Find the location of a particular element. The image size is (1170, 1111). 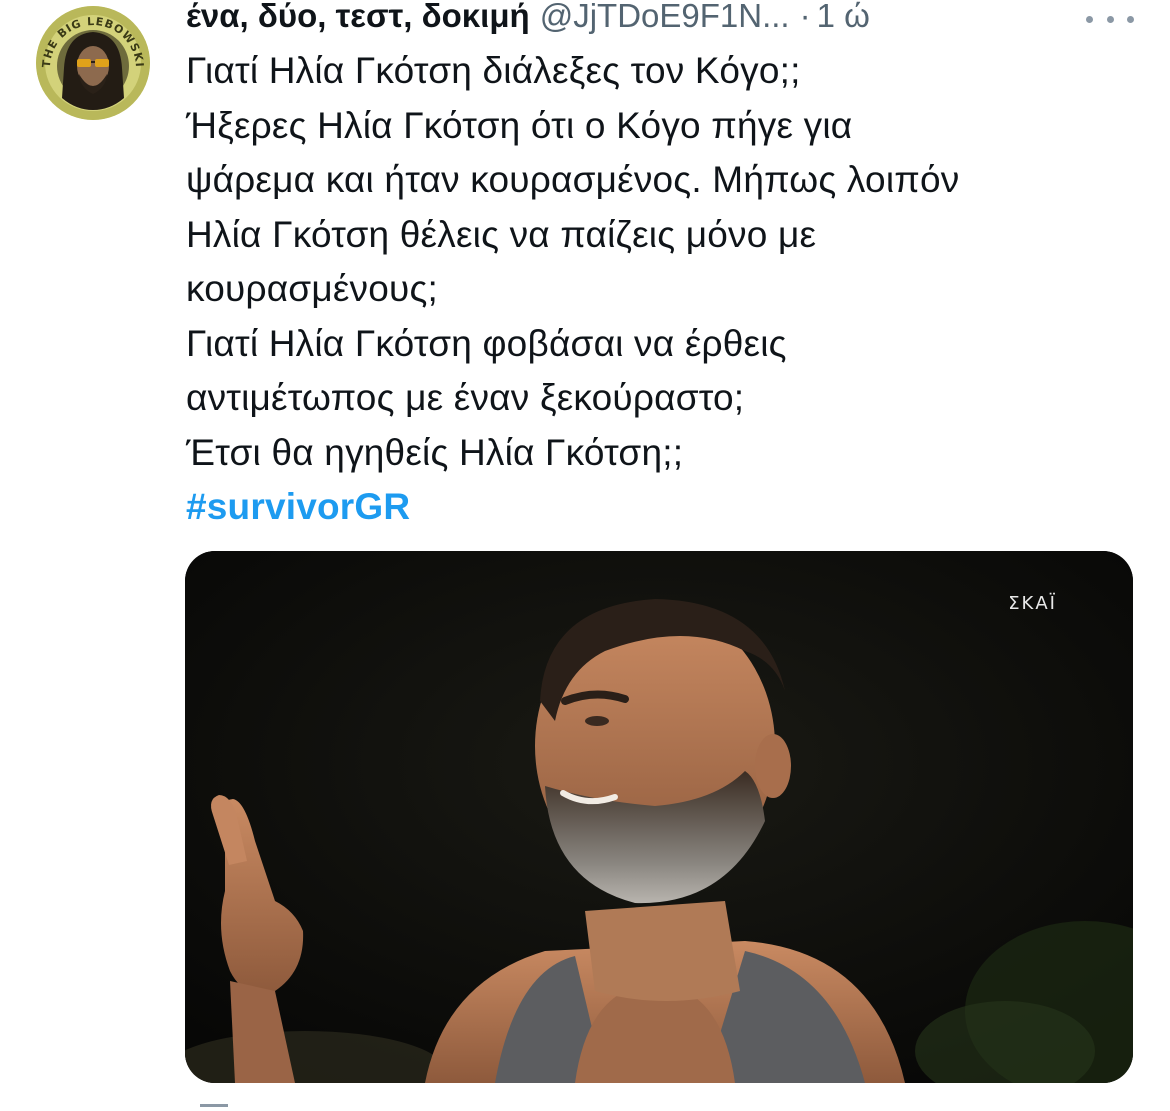

display-name: ένα, δύο, τεστ, δοκιμή is located at coordinates (358, 17).